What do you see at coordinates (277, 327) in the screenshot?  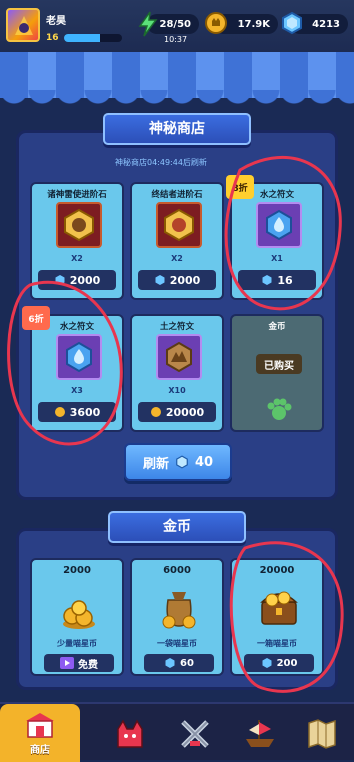 I see `item-name: 金币` at bounding box center [277, 327].